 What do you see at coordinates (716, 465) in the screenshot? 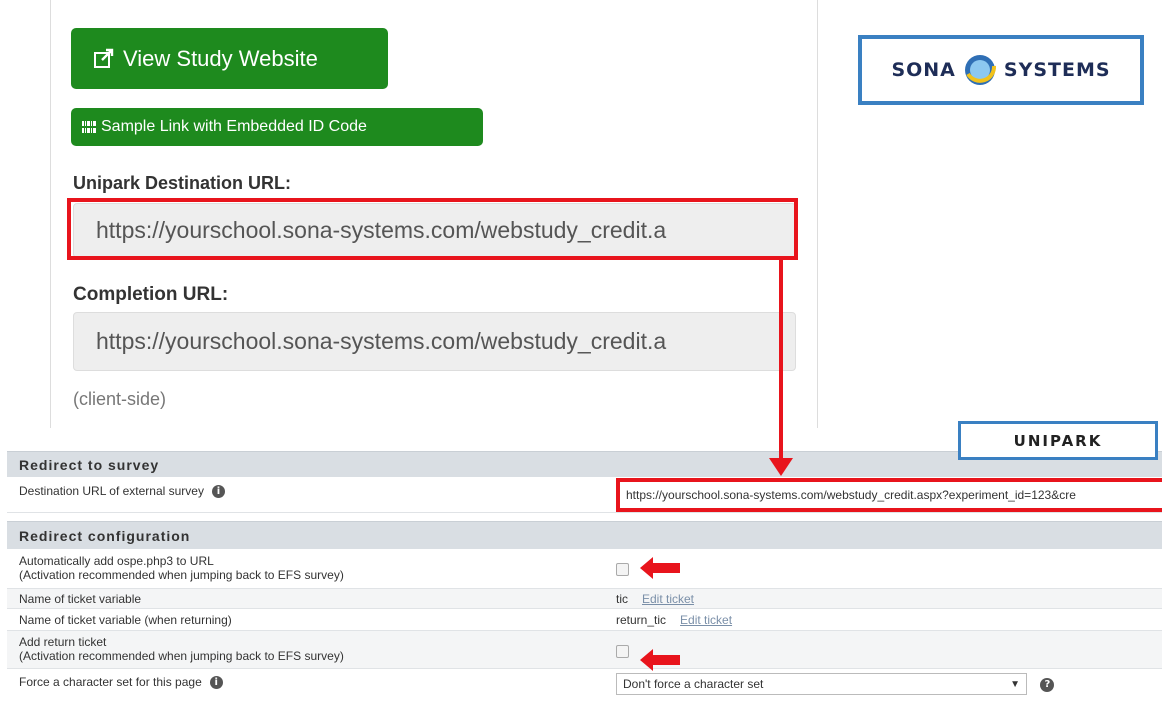
I see `annotation-overlay` at bounding box center [716, 465].